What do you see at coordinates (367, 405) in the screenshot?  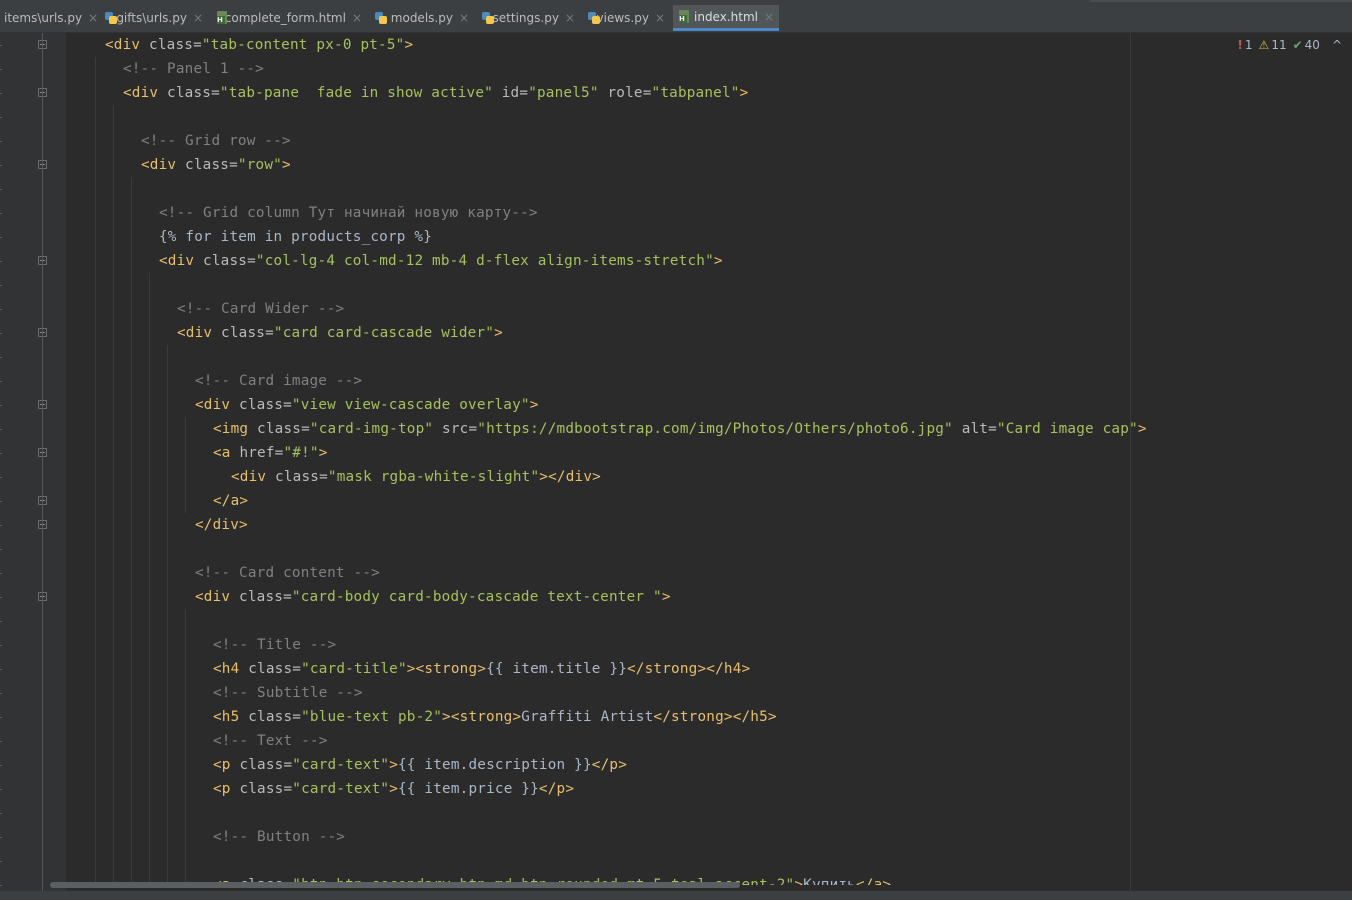 I see `code-line: <div class="view view-cascade overlay">` at bounding box center [367, 405].